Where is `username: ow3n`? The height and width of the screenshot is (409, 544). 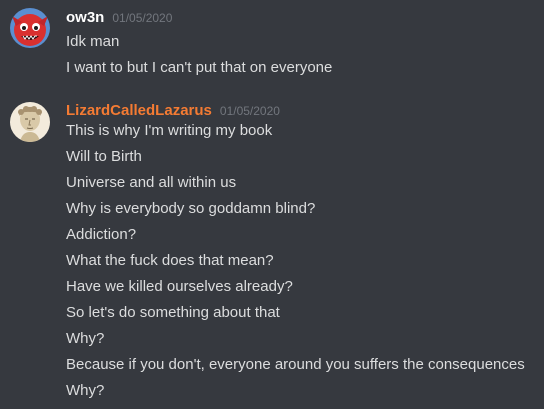
username: ow3n is located at coordinates (85, 18).